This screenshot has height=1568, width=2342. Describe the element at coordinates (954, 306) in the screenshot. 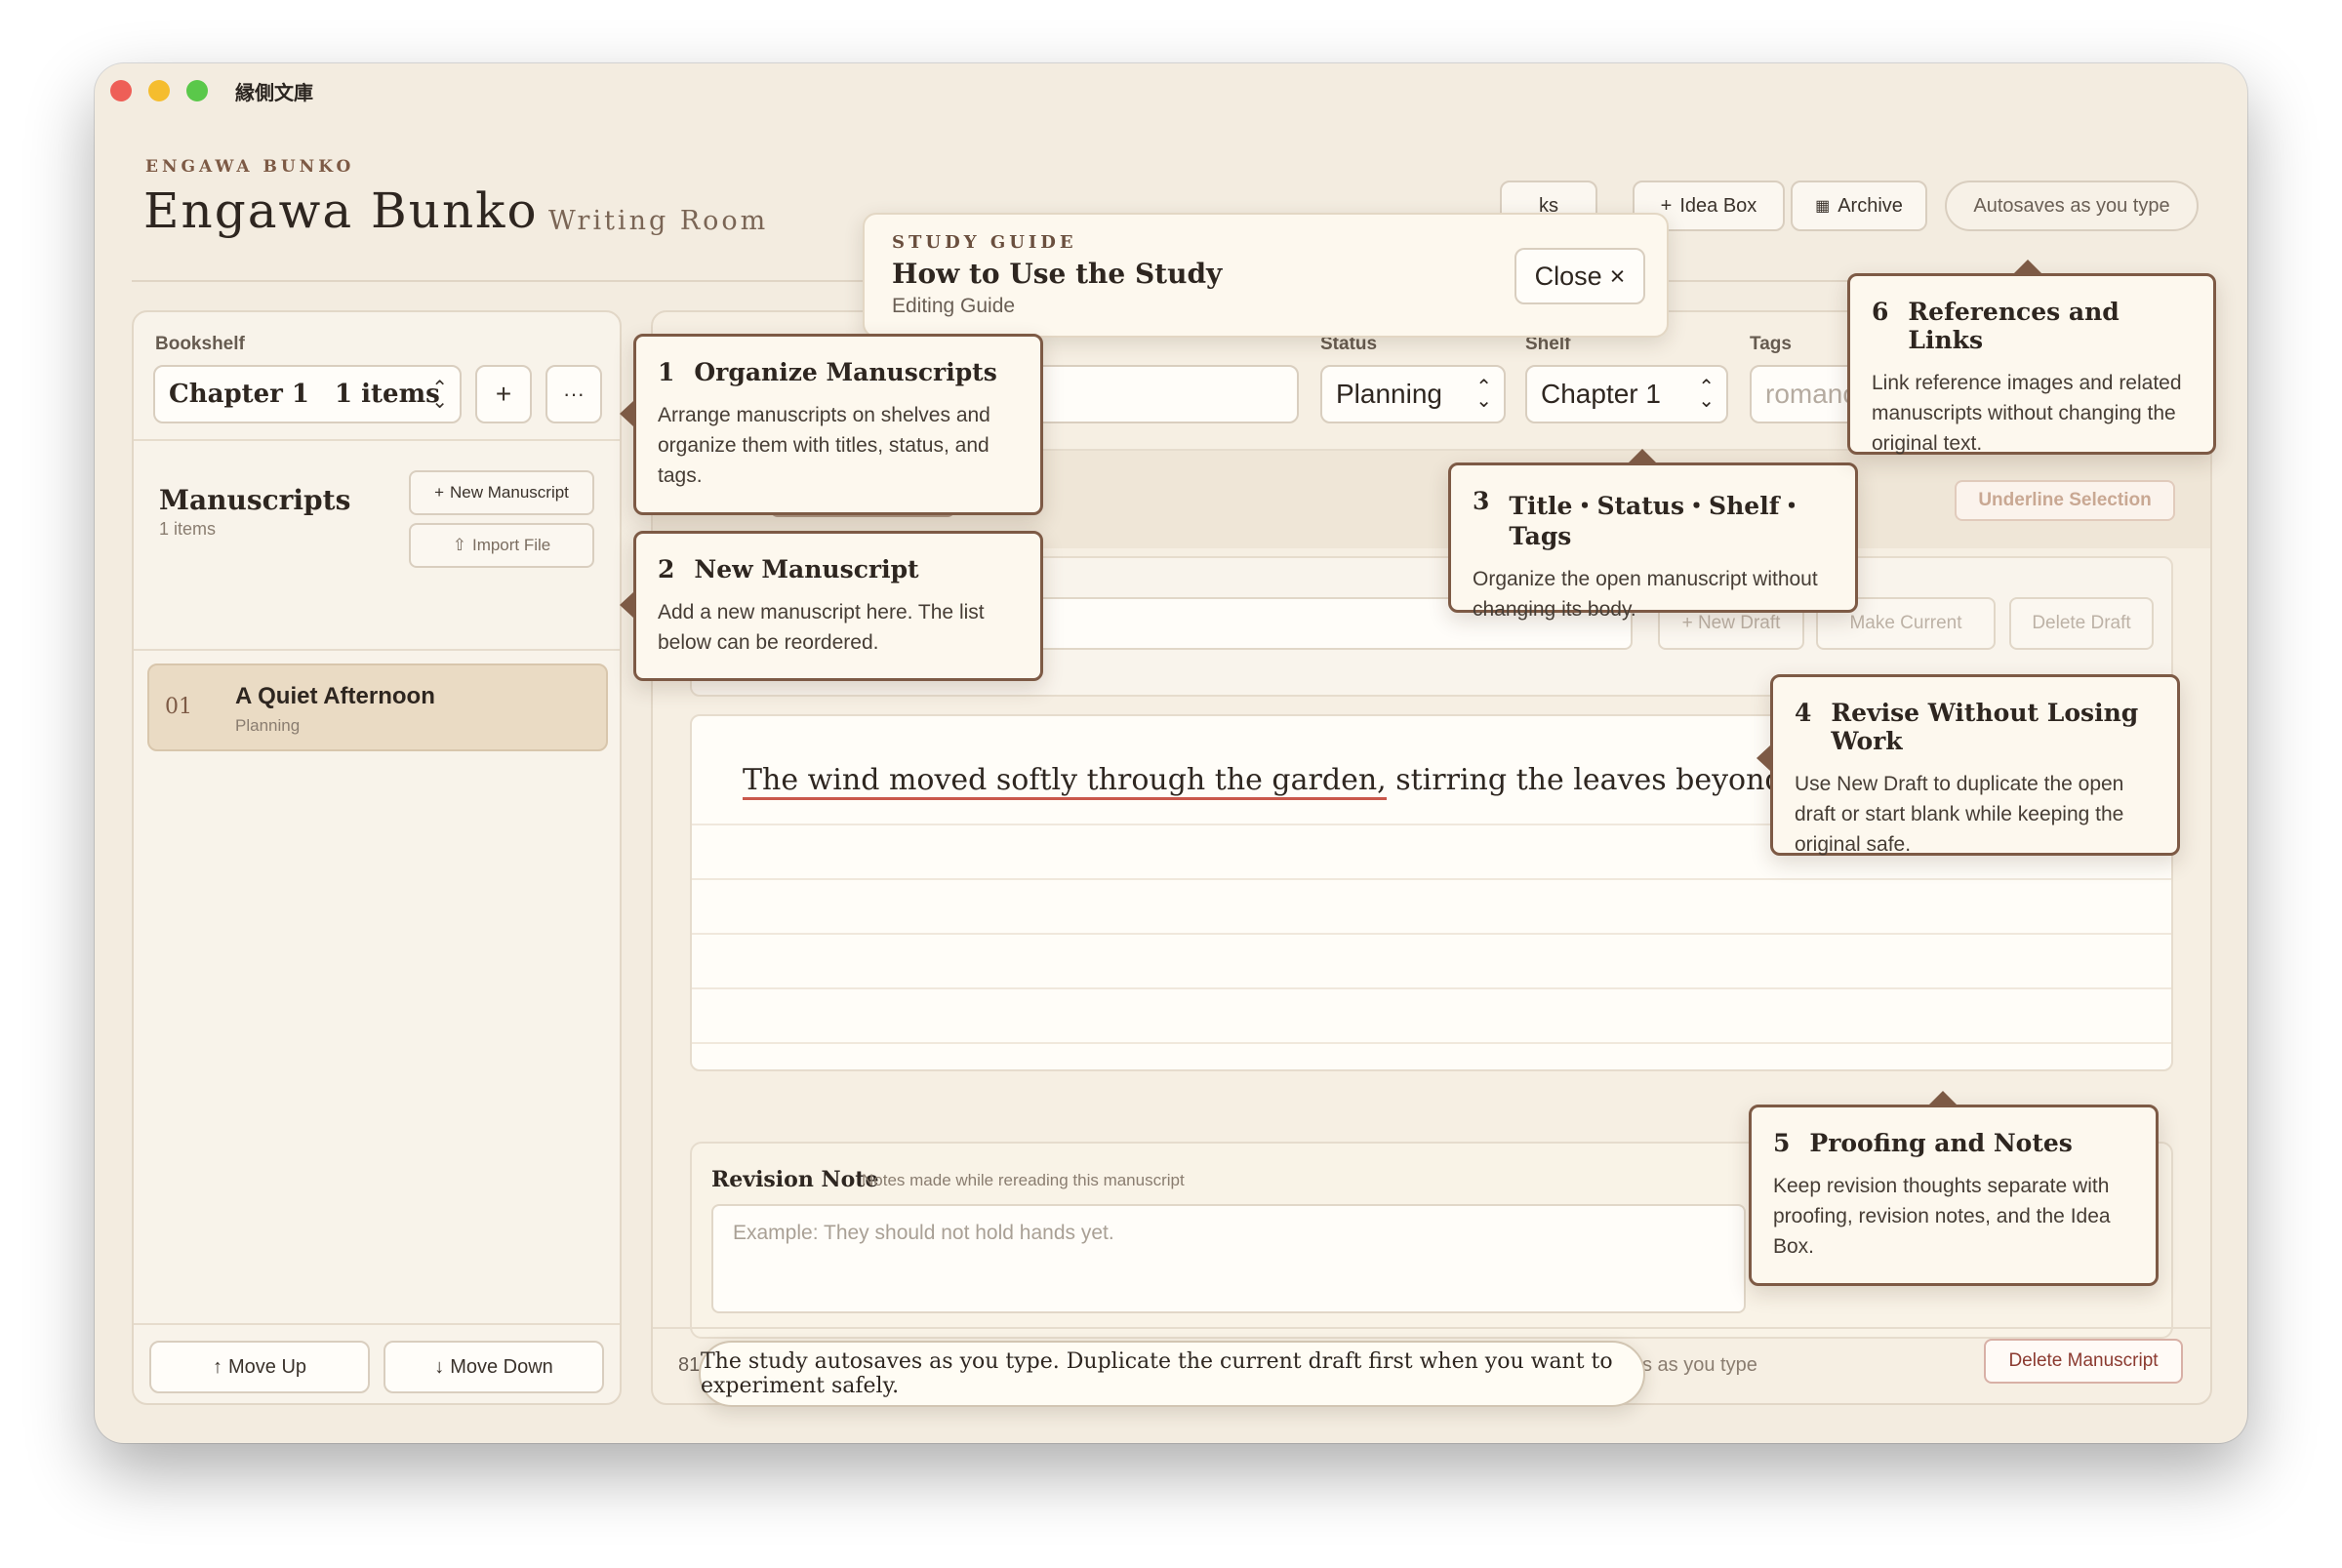

I see `study-guide-subtitle: Editing Guide` at that location.